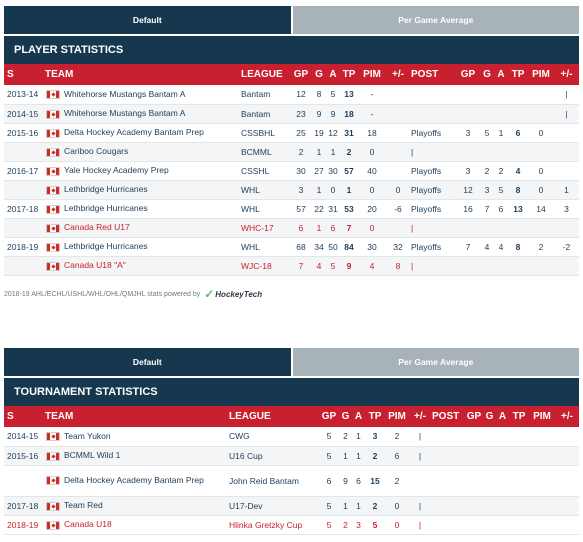 Image resolution: width=583 pixels, height=542 pixels. What do you see at coordinates (468, 114) in the screenshot?
I see `stat-cell-pgp` at bounding box center [468, 114].